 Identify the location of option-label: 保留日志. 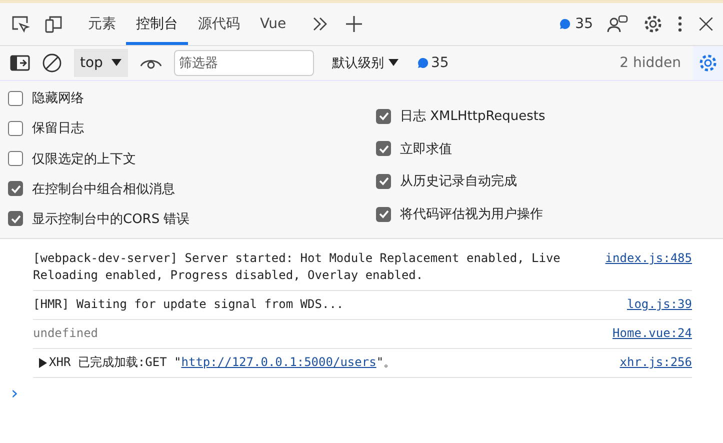
(58, 129).